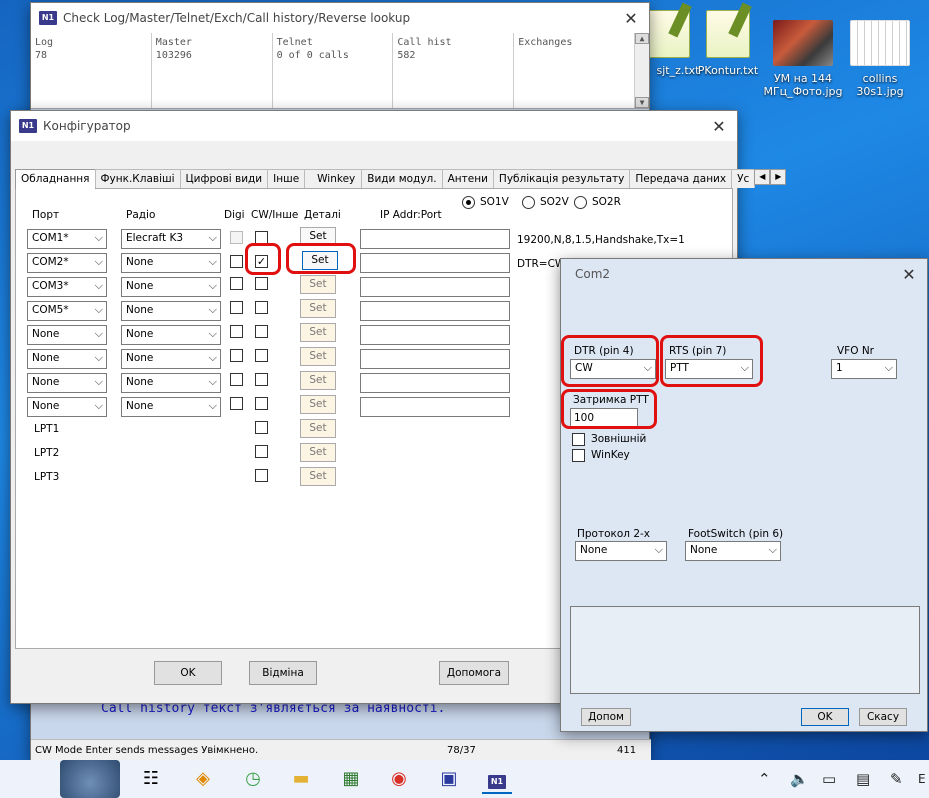 The height and width of the screenshot is (798, 929). Describe the element at coordinates (621, 551) in the screenshot. I see `protocol-select: None ⌵` at that location.